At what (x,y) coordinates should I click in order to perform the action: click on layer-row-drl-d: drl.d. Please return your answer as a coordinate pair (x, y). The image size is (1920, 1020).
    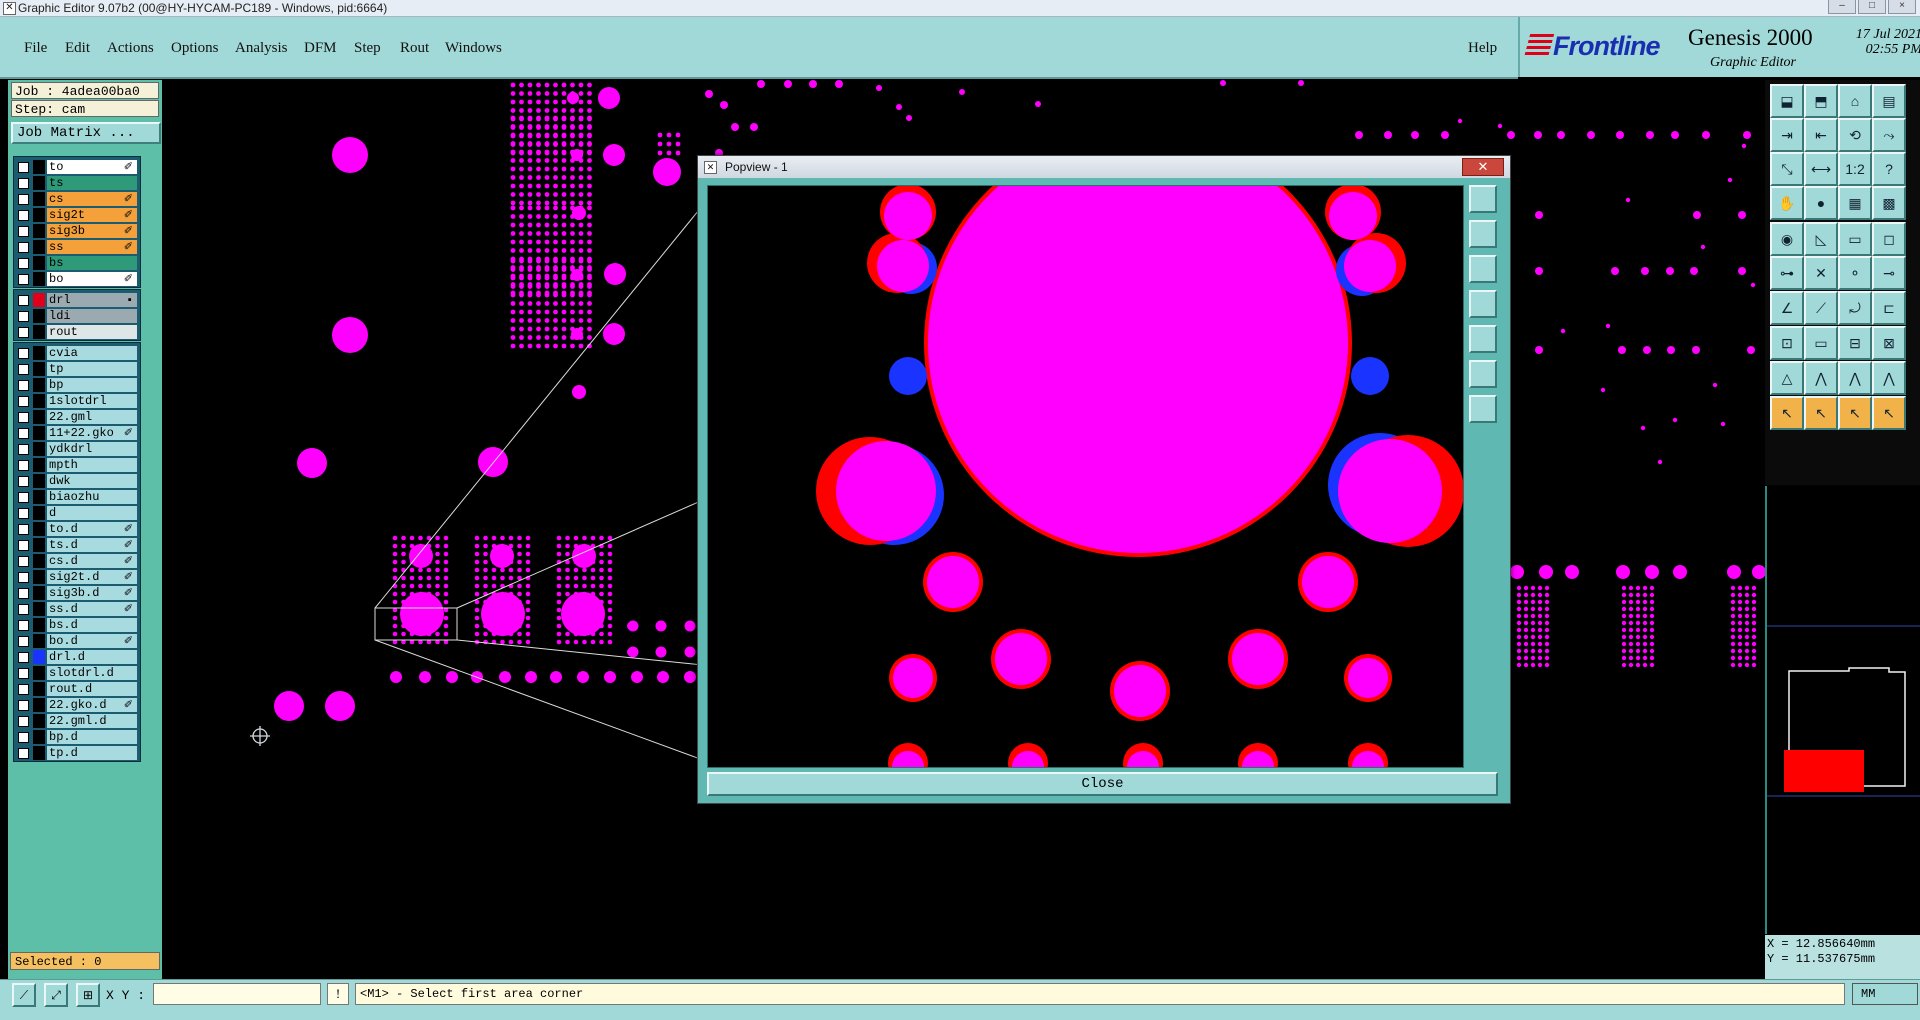
    Looking at the image, I should click on (77, 657).